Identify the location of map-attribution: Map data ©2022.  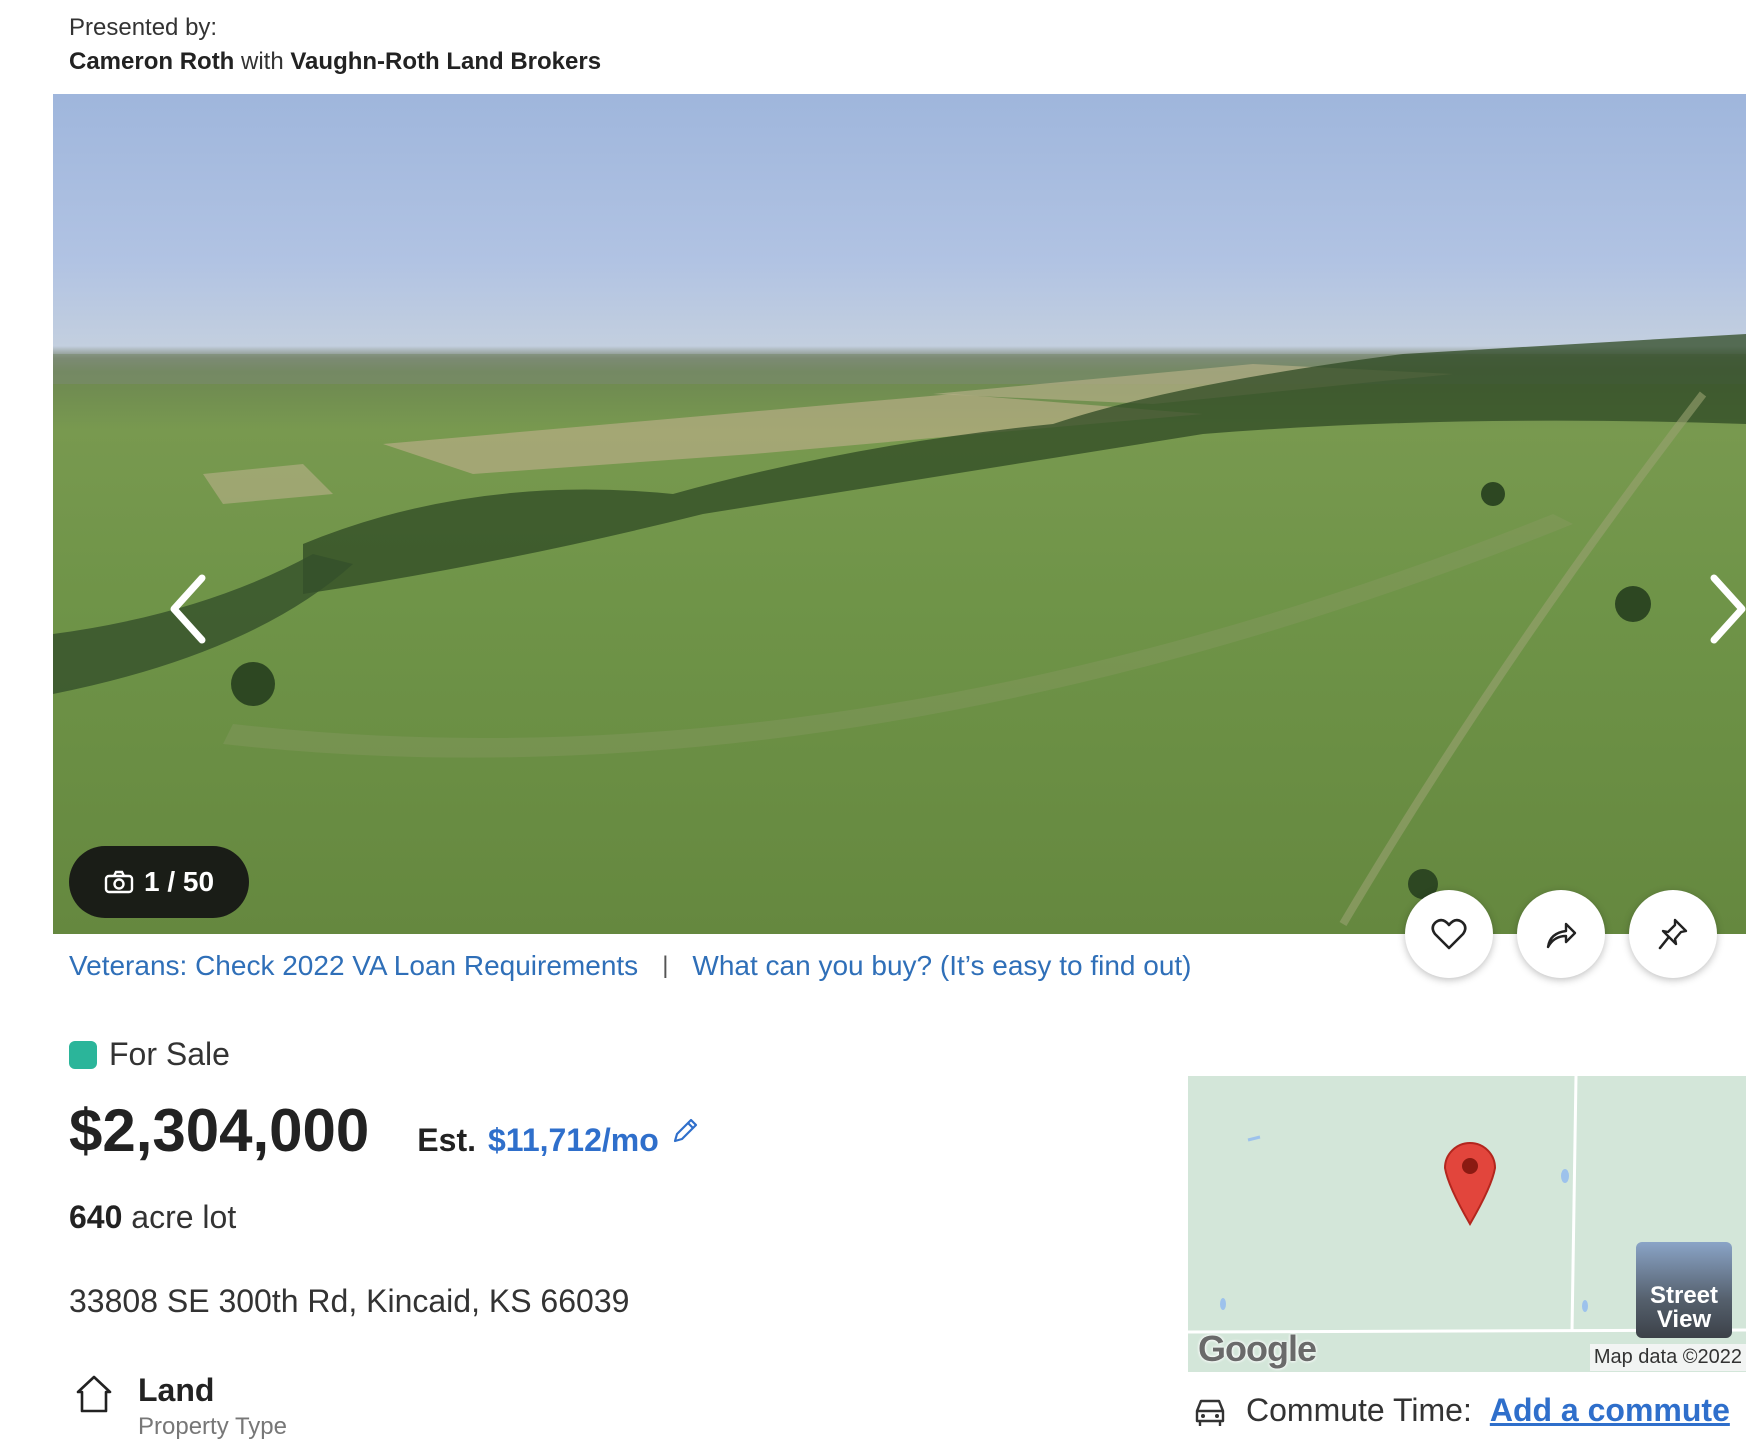
(1667, 1357).